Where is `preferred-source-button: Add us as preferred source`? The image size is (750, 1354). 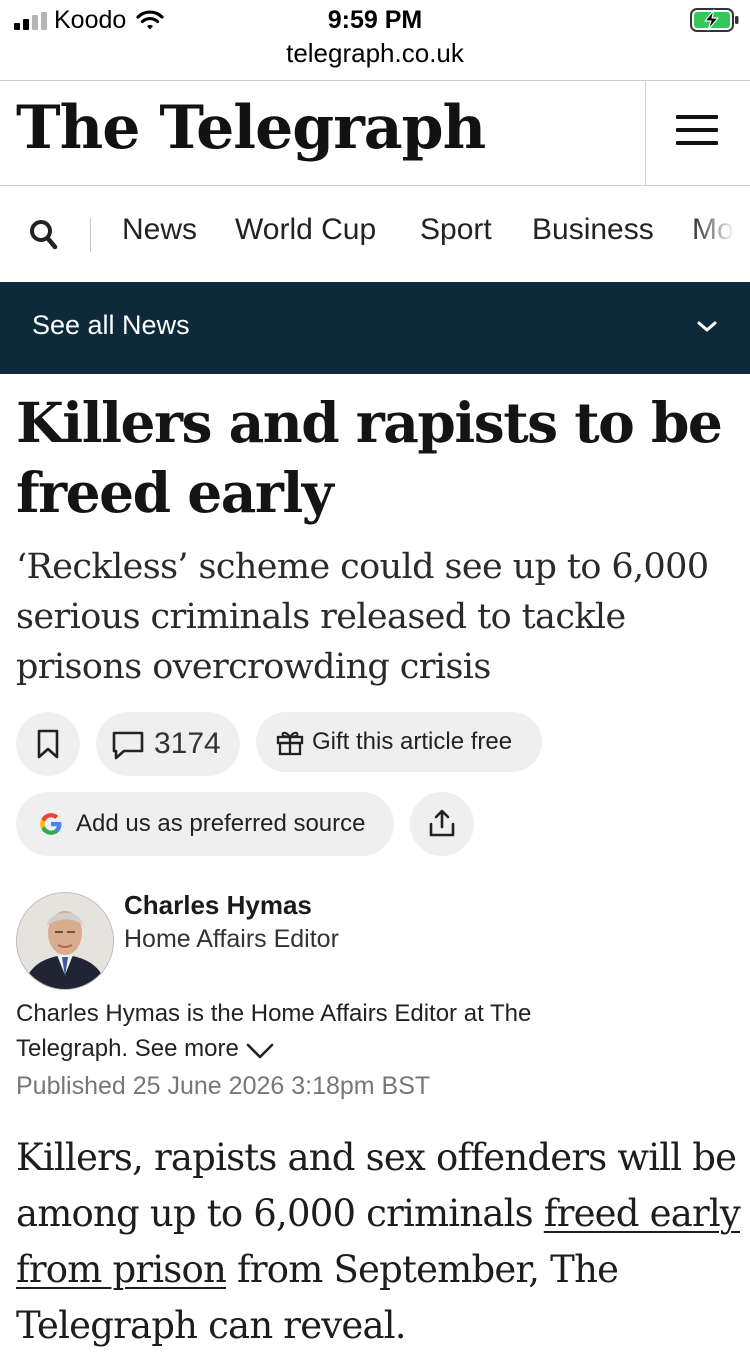
preferred-source-button: Add us as preferred source is located at coordinates (205, 824).